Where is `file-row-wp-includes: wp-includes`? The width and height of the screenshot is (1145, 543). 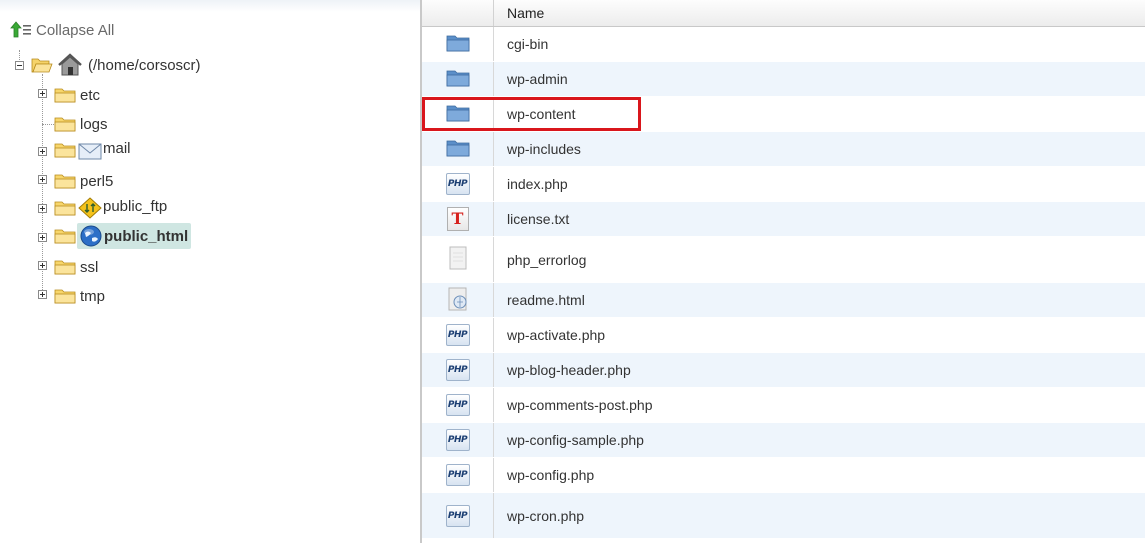
file-row-wp-includes: wp-includes is located at coordinates (783, 149).